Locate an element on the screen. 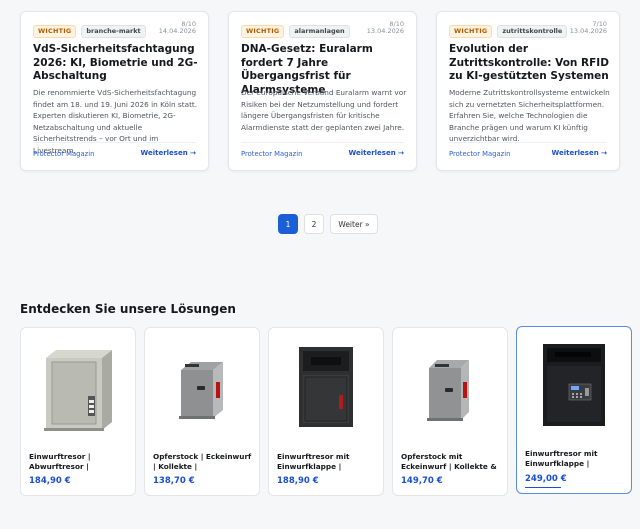 The image size is (640, 529). news-tags: WICHTIG branche-markt is located at coordinates (89, 31).